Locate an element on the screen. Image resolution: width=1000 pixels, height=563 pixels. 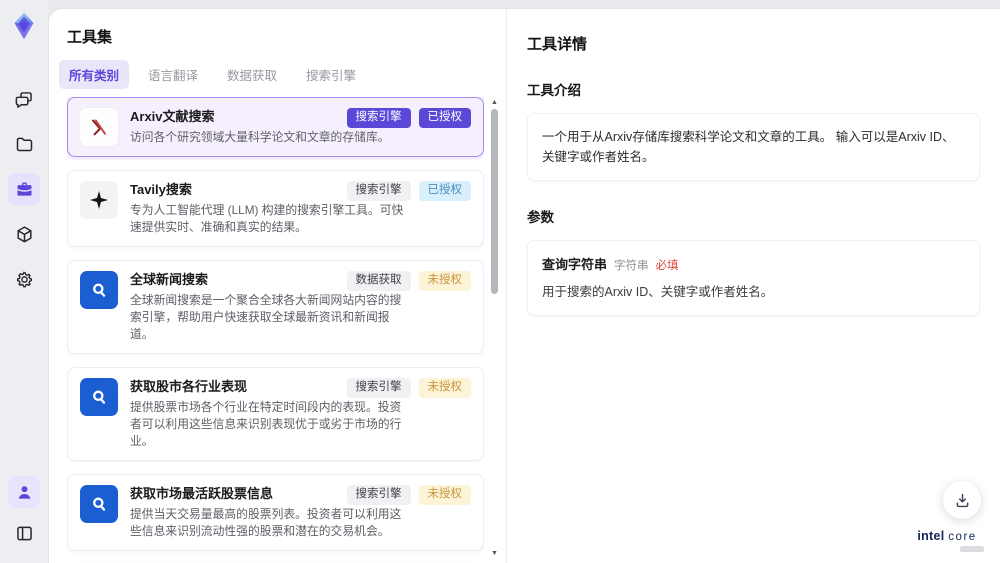
brand-subtext-mark is located at coordinates (972, 549).